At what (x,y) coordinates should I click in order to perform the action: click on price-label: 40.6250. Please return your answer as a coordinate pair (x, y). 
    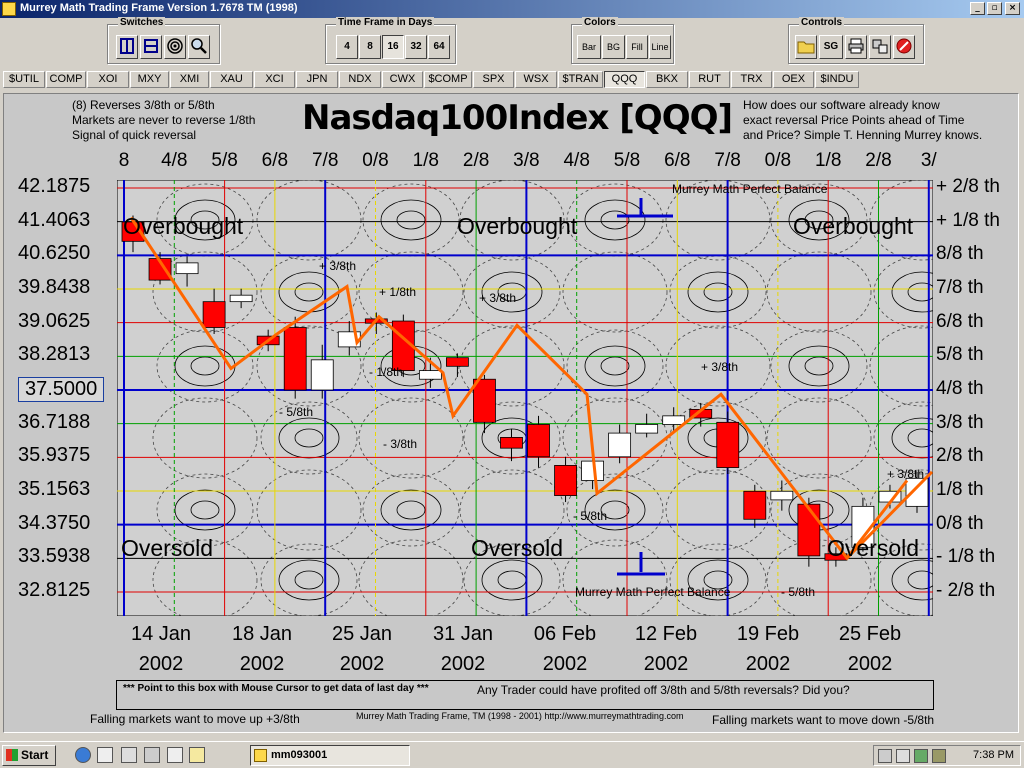
    Looking at the image, I should click on (54, 253).